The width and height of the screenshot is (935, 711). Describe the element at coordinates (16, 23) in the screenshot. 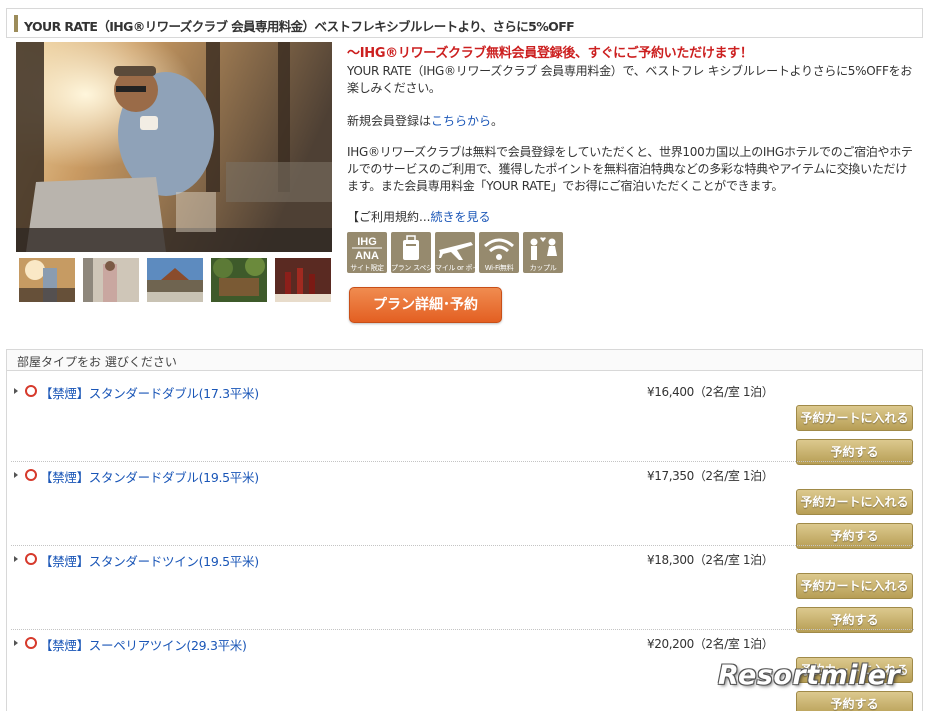

I see `title-accent-mark` at that location.